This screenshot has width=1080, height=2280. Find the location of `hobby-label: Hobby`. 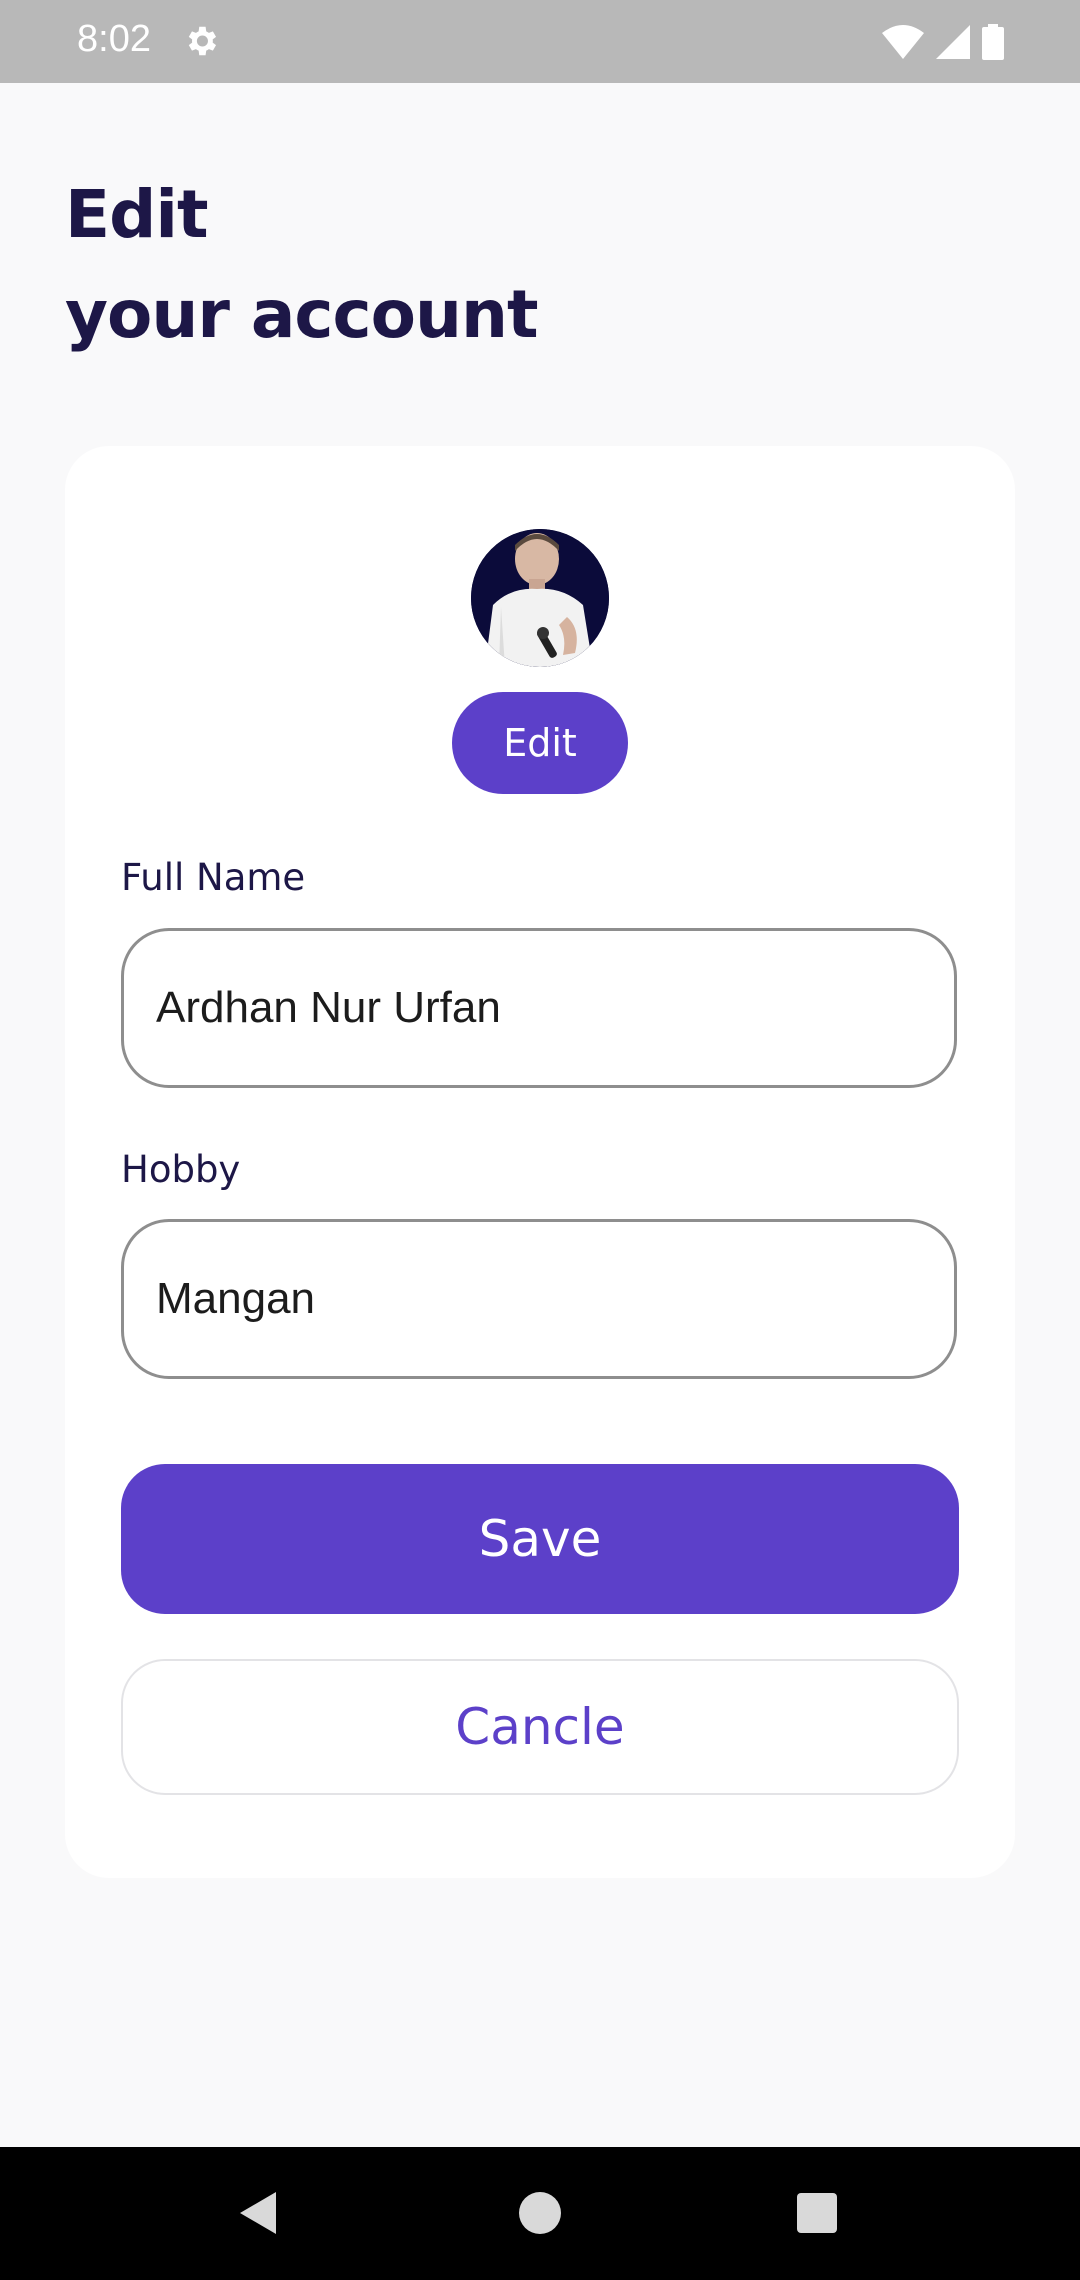

hobby-label: Hobby is located at coordinates (181, 1169).